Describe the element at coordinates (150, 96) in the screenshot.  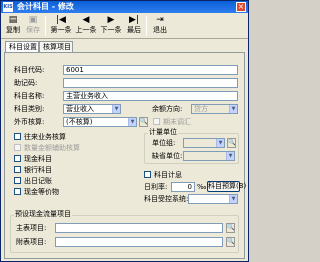
I see `account-name-input: 主营业务收入` at that location.